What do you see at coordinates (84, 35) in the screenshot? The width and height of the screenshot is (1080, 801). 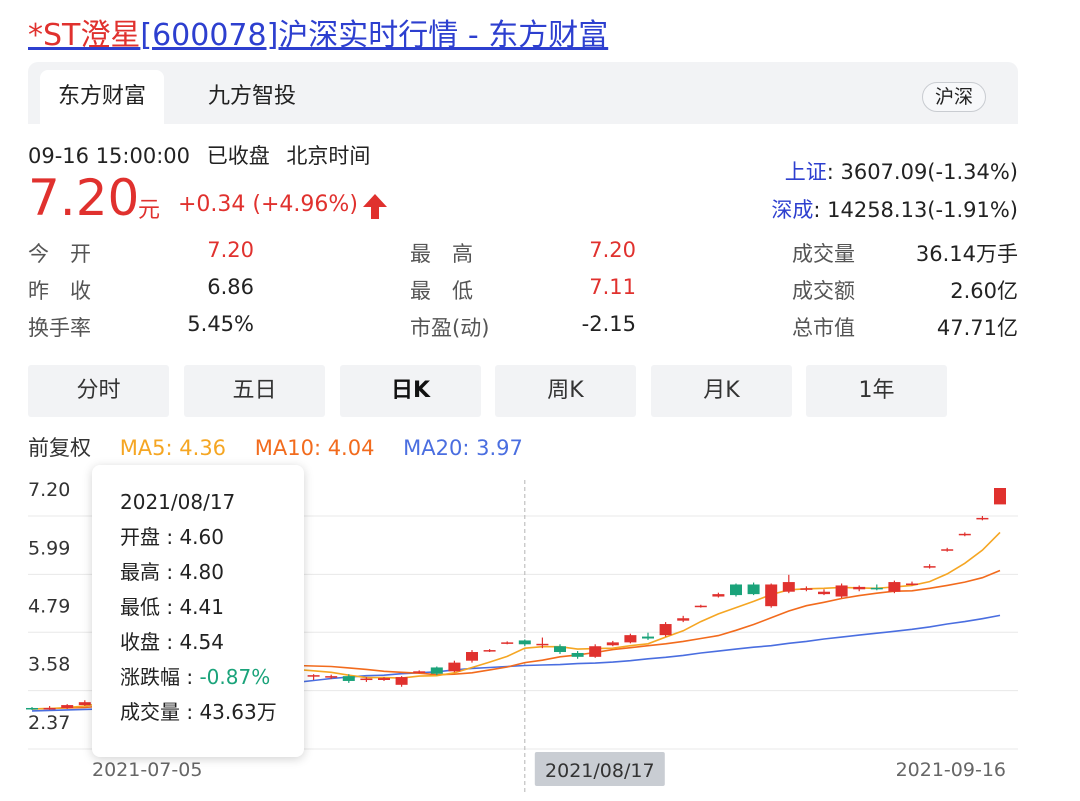 I see `stock-name: *ST澄星` at bounding box center [84, 35].